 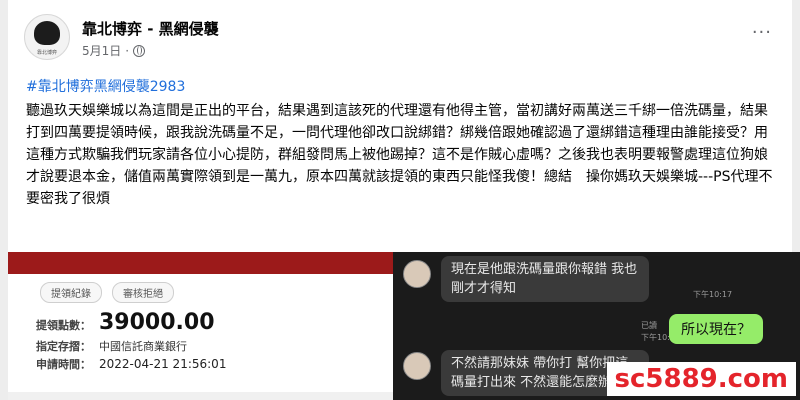 I want to click on withdraw-header-bar, so click(x=200, y=263).